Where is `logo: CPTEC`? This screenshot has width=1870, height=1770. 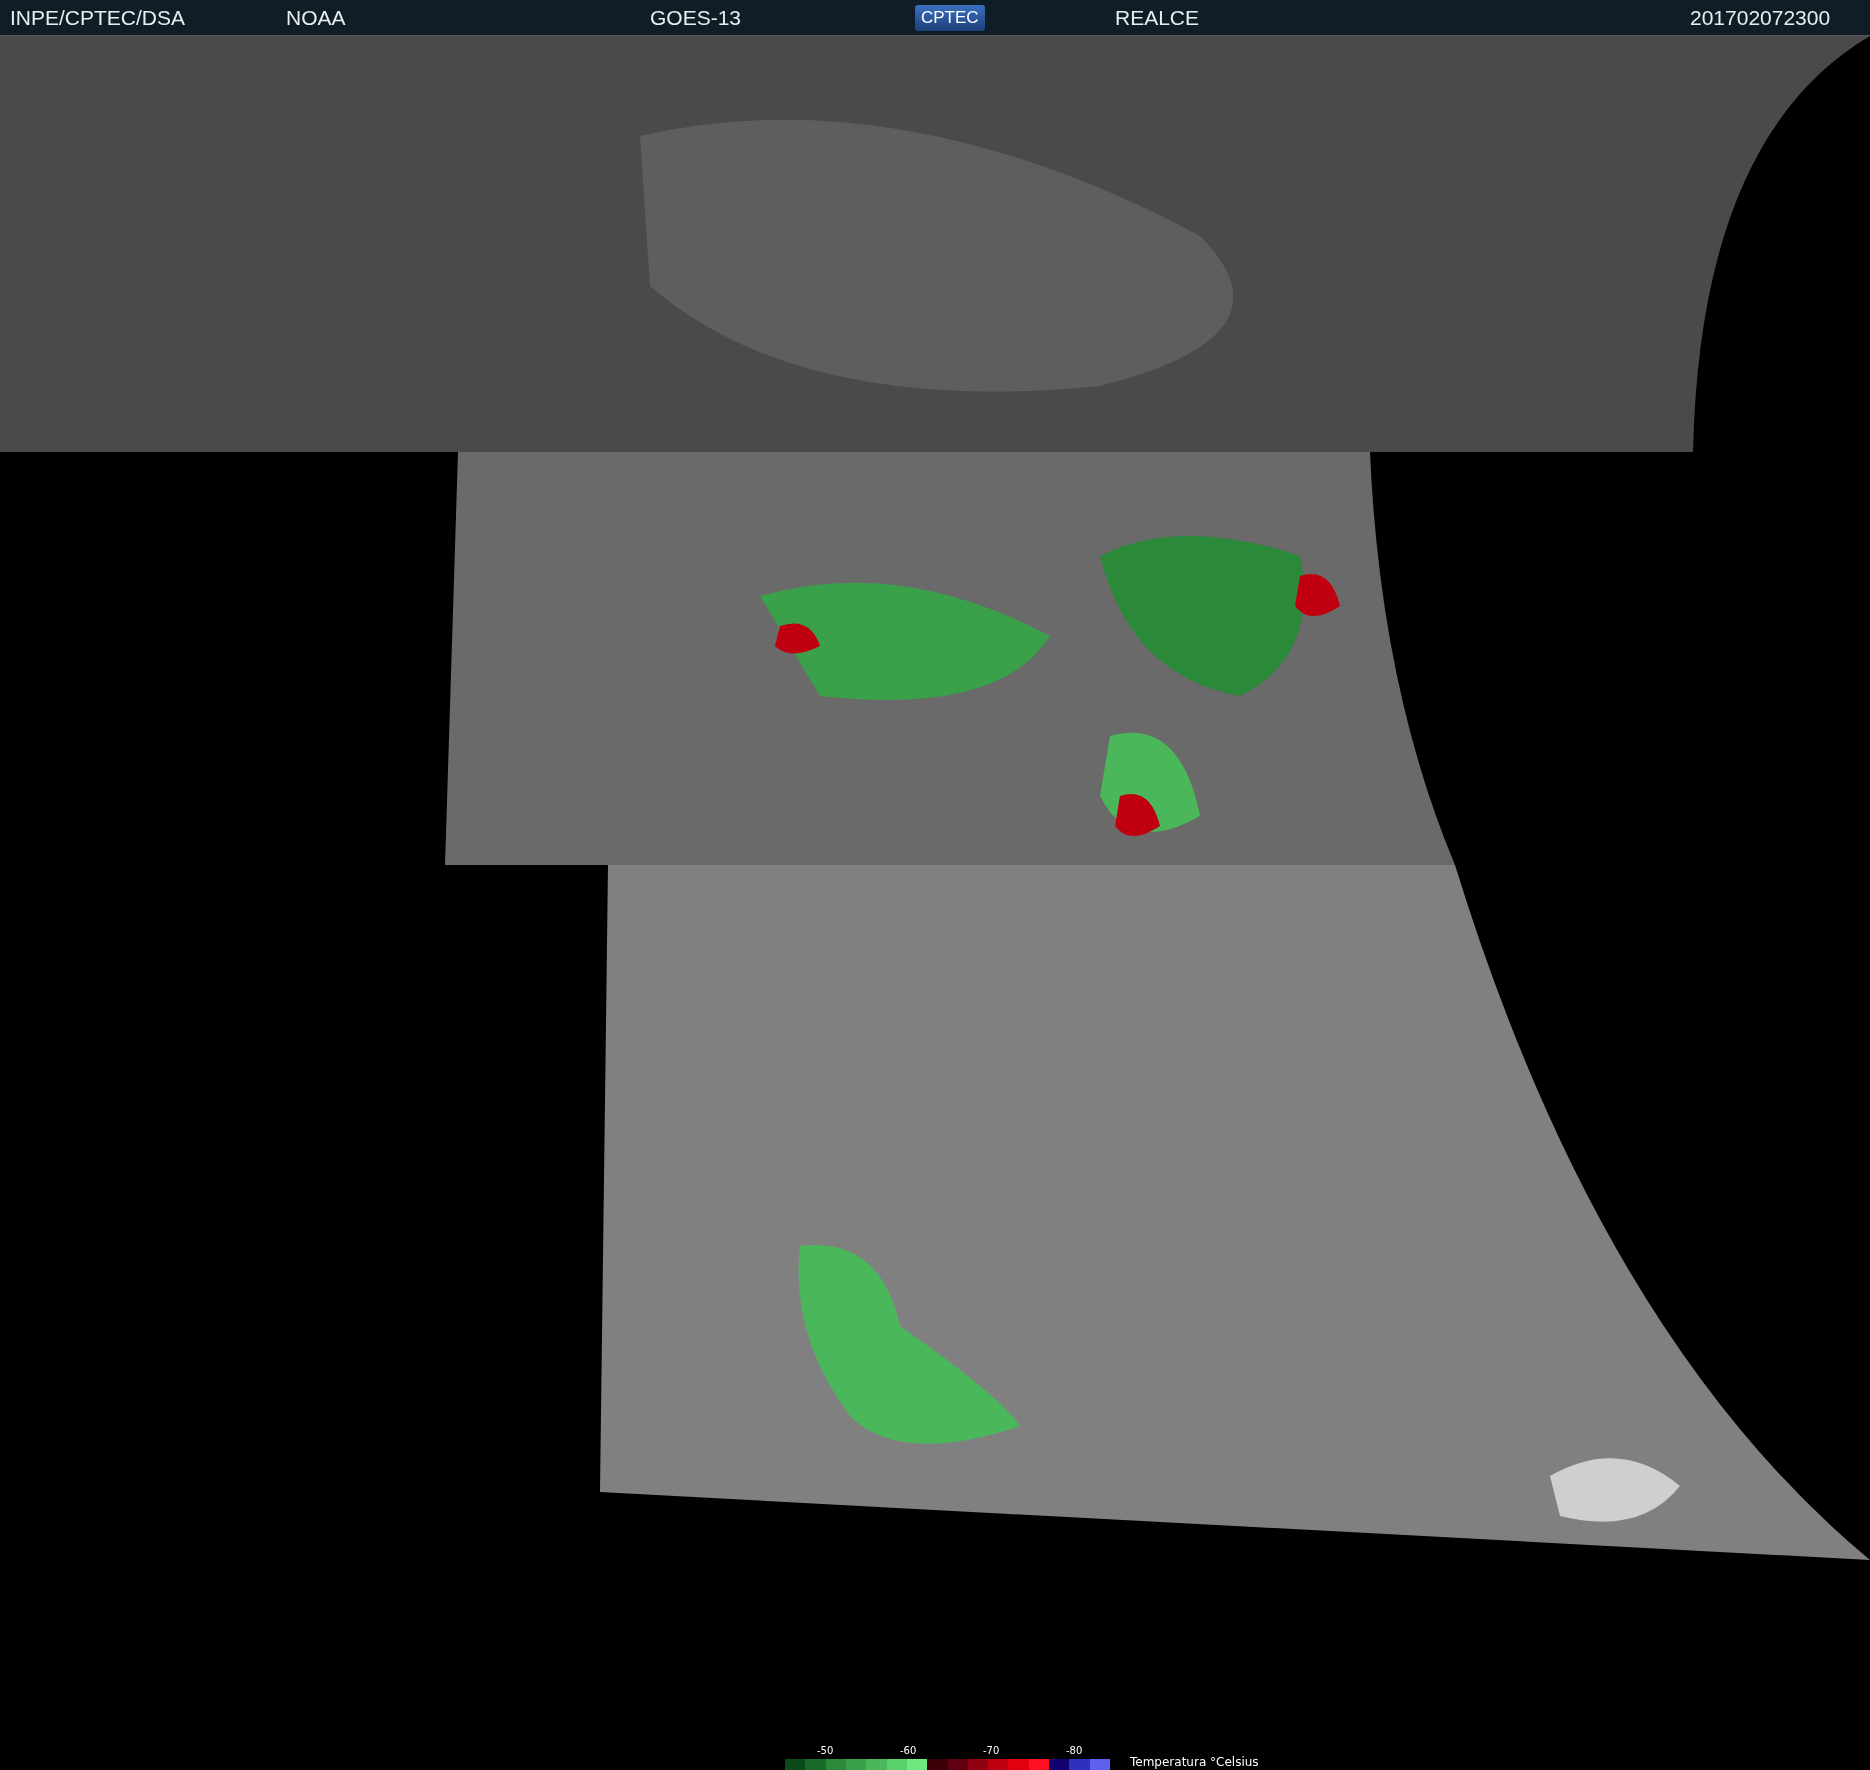
logo: CPTEC is located at coordinates (950, 17).